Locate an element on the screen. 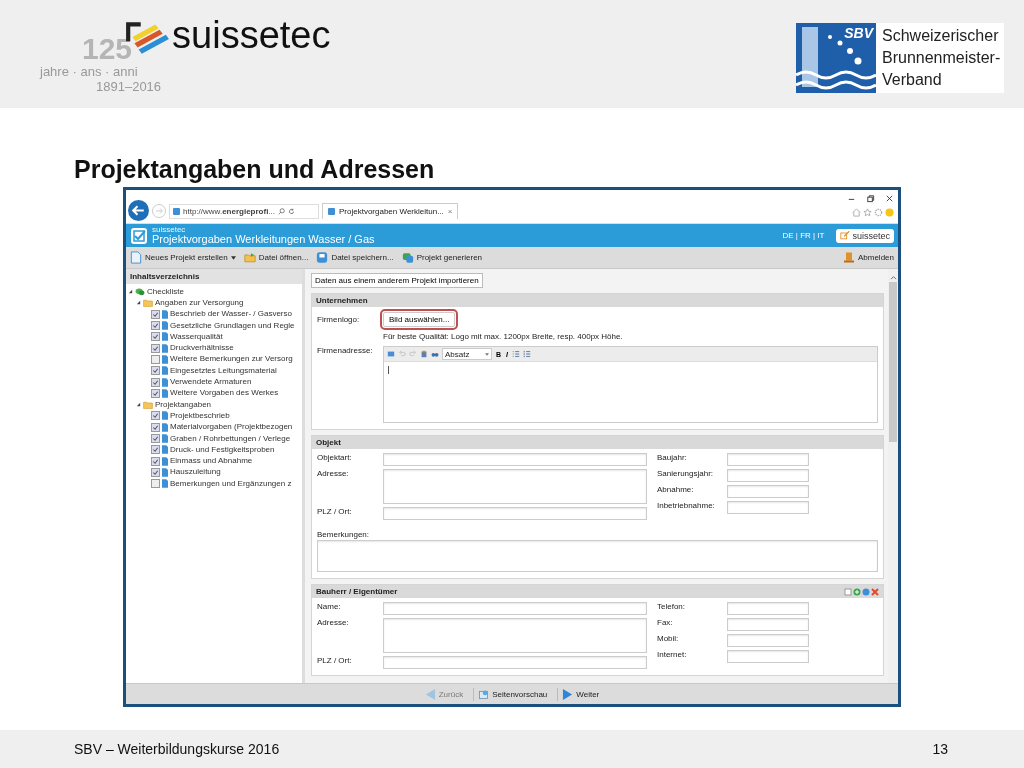 Image resolution: width=1024 pixels, height=768 pixels. bullet-list-icon is located at coordinates (516, 354).